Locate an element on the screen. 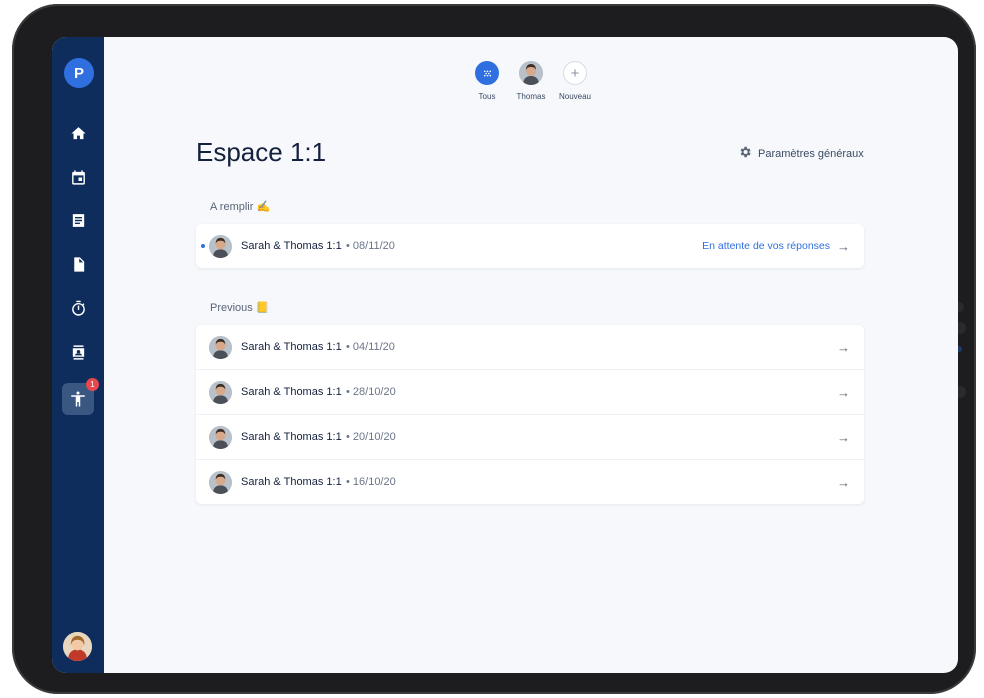 The image size is (984, 698). plus-icon: + is located at coordinates (575, 73).